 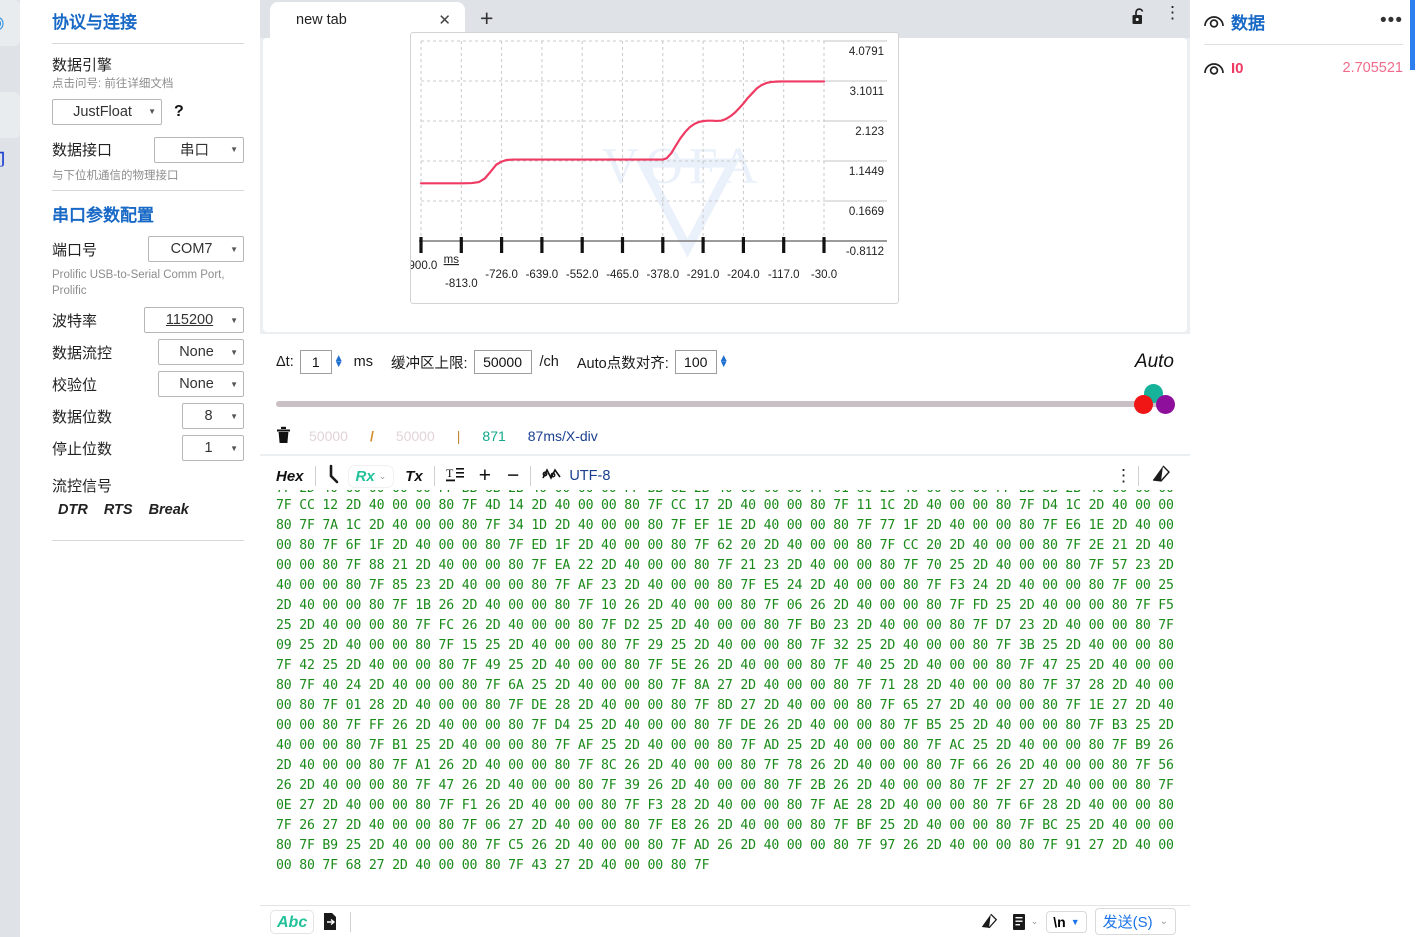 I want to click on data-interface-row: 数据接口 串口 ▼, so click(x=148, y=149).